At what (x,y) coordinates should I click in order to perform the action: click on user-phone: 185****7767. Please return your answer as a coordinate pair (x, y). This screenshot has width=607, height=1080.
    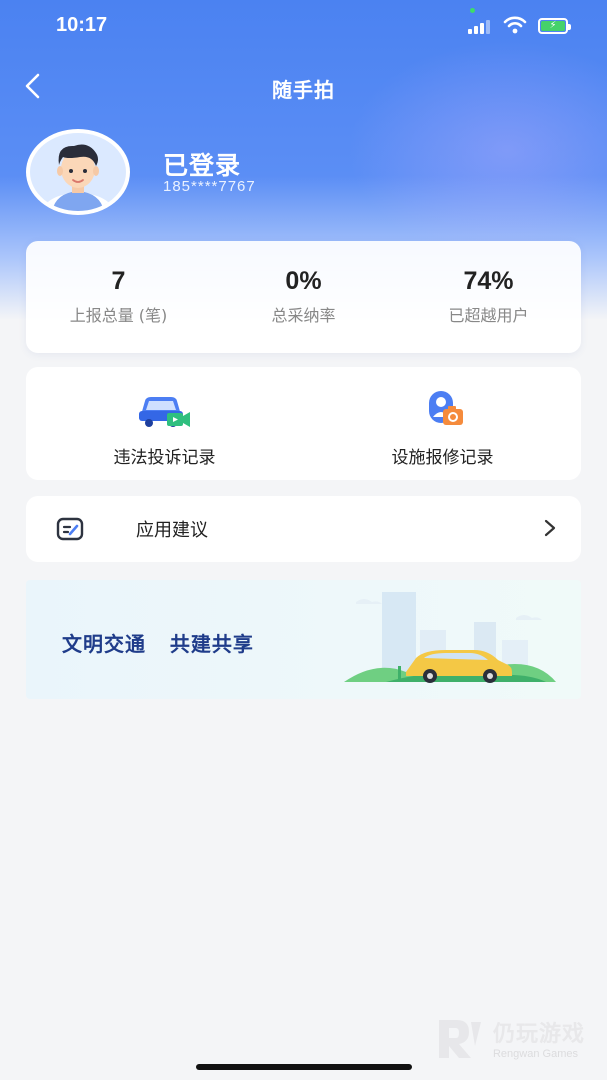
    Looking at the image, I should click on (209, 186).